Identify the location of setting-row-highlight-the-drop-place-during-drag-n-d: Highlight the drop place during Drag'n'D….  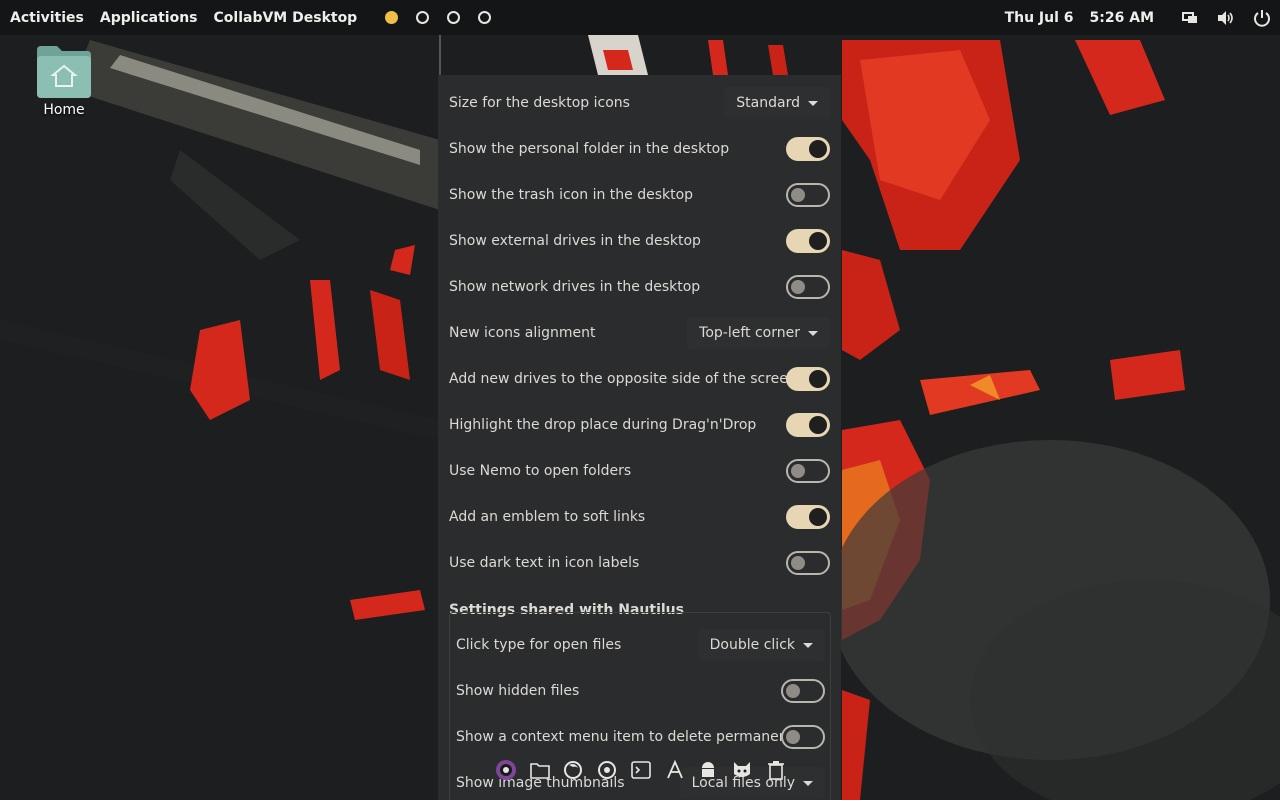
(639, 425).